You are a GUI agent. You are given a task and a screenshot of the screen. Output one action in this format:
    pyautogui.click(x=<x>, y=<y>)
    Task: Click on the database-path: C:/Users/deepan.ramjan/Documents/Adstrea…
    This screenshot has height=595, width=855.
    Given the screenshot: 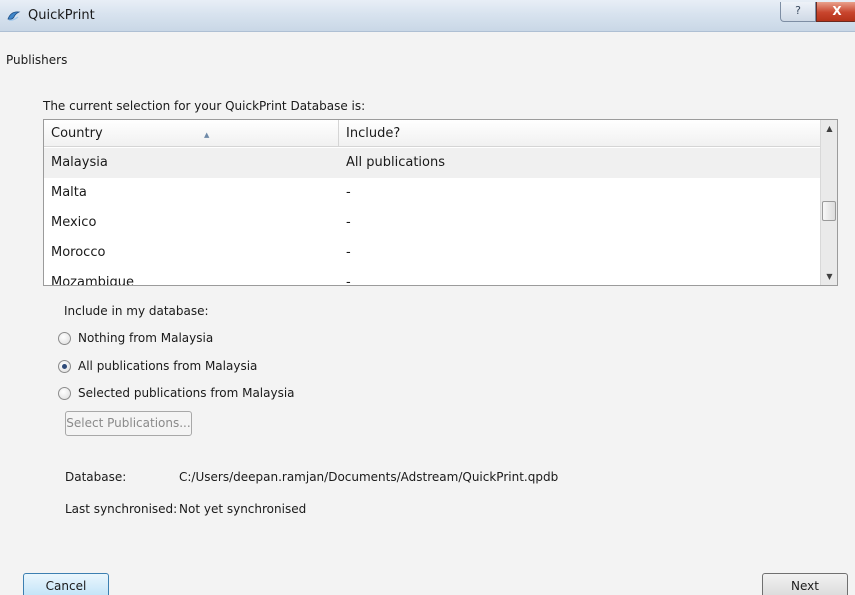 What is the action you would take?
    pyautogui.click(x=369, y=477)
    